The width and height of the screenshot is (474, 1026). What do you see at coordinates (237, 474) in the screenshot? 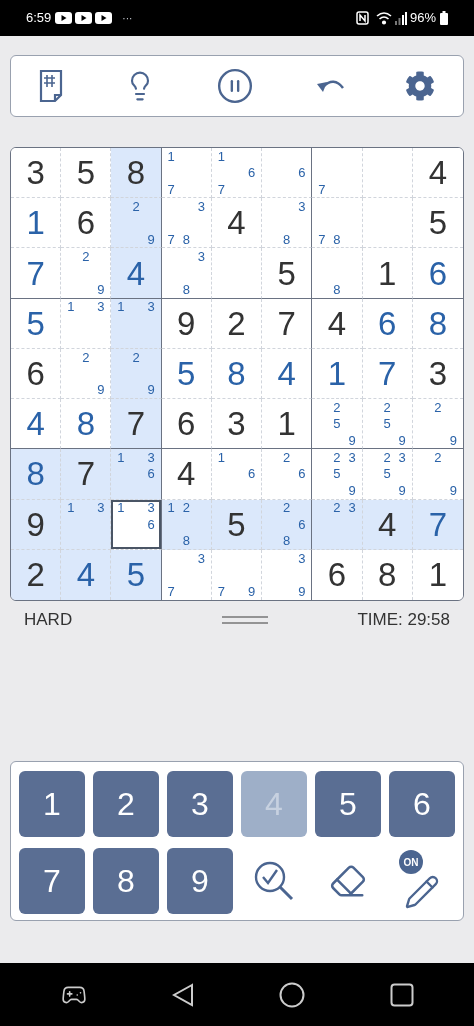
I see `sudoku-cell: 1 6` at bounding box center [237, 474].